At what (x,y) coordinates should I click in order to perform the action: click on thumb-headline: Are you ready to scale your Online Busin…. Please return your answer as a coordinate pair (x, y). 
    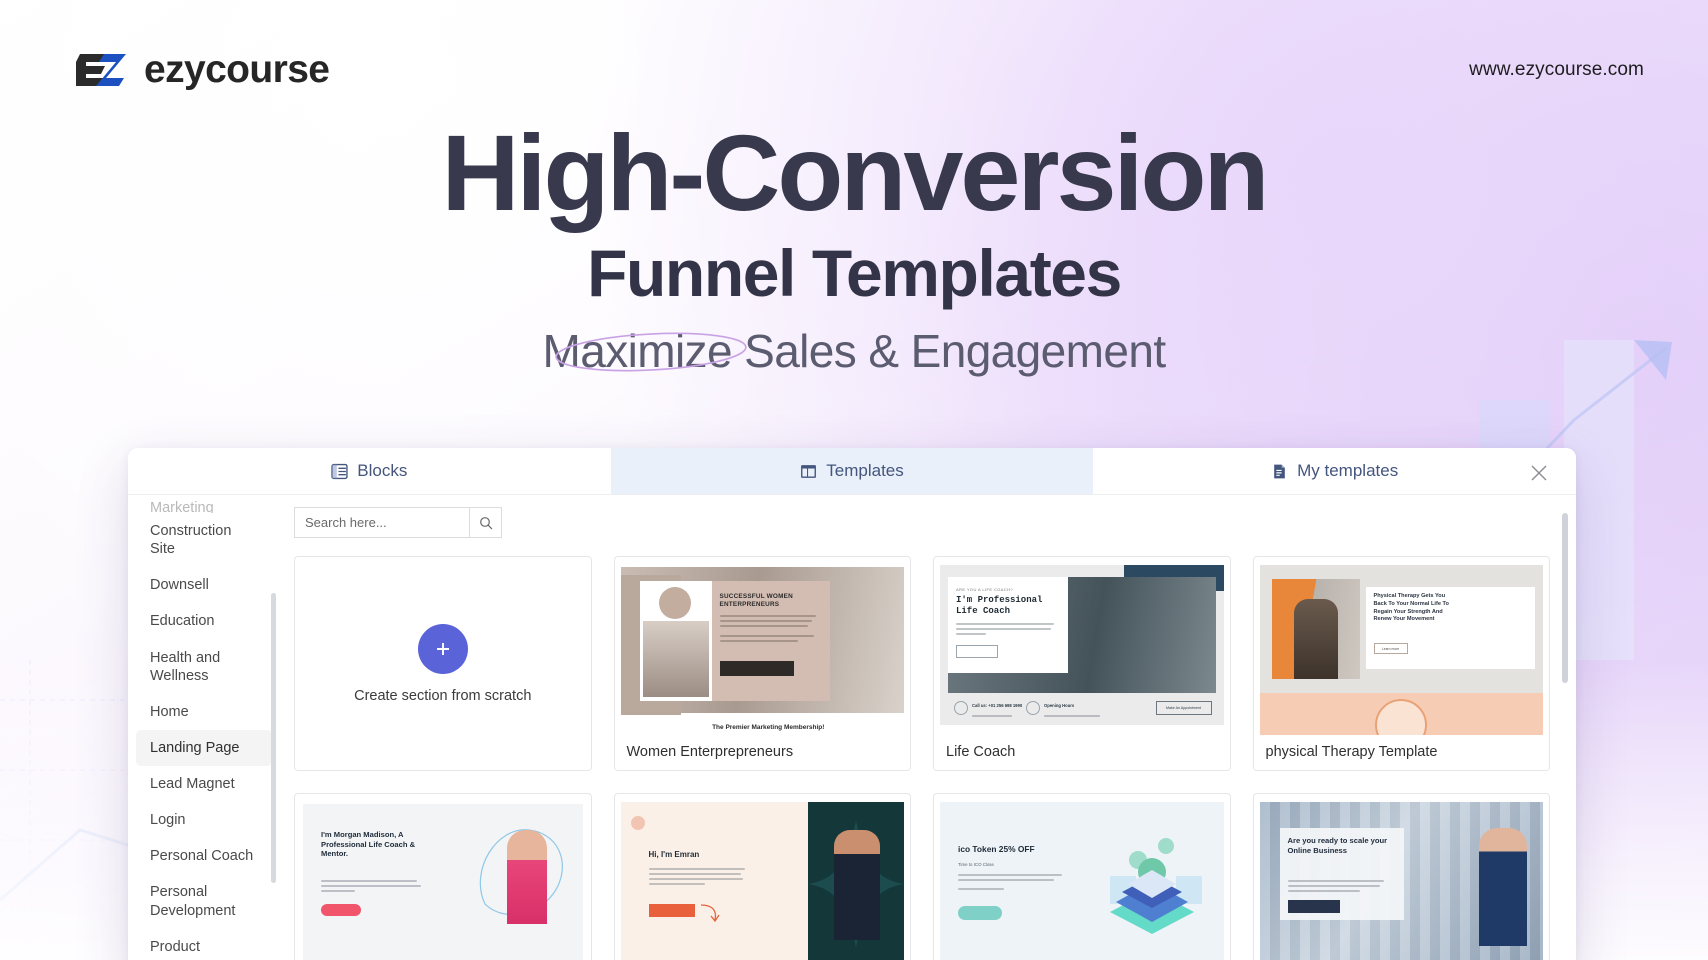
    Looking at the image, I should click on (1337, 845).